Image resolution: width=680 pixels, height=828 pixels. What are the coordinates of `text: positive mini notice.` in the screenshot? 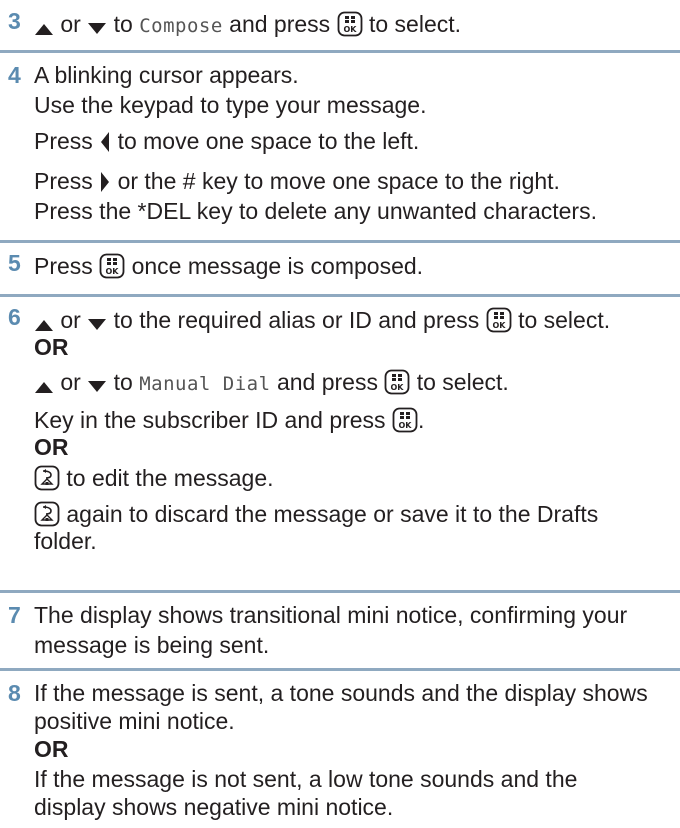 It's located at (134, 721).